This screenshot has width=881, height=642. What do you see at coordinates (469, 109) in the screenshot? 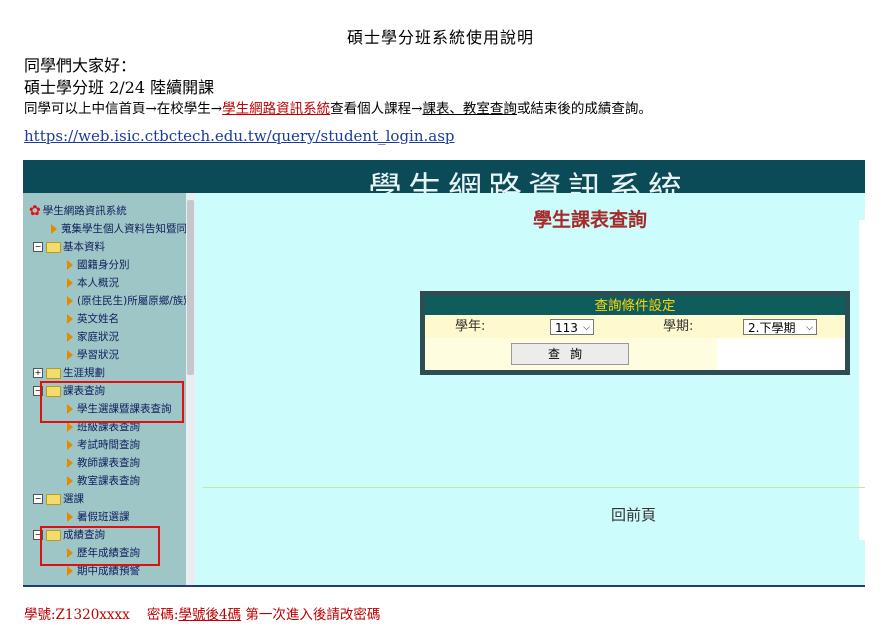
I see `schedule-query-text: 課表、教室查詢` at bounding box center [469, 109].